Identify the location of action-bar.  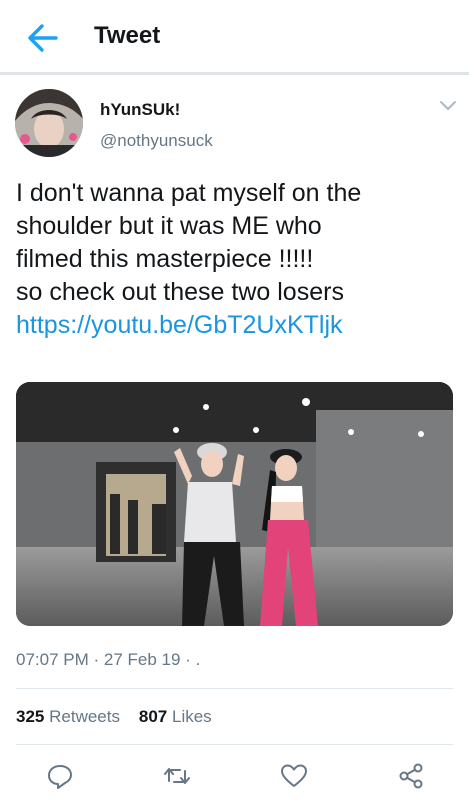
(234, 777).